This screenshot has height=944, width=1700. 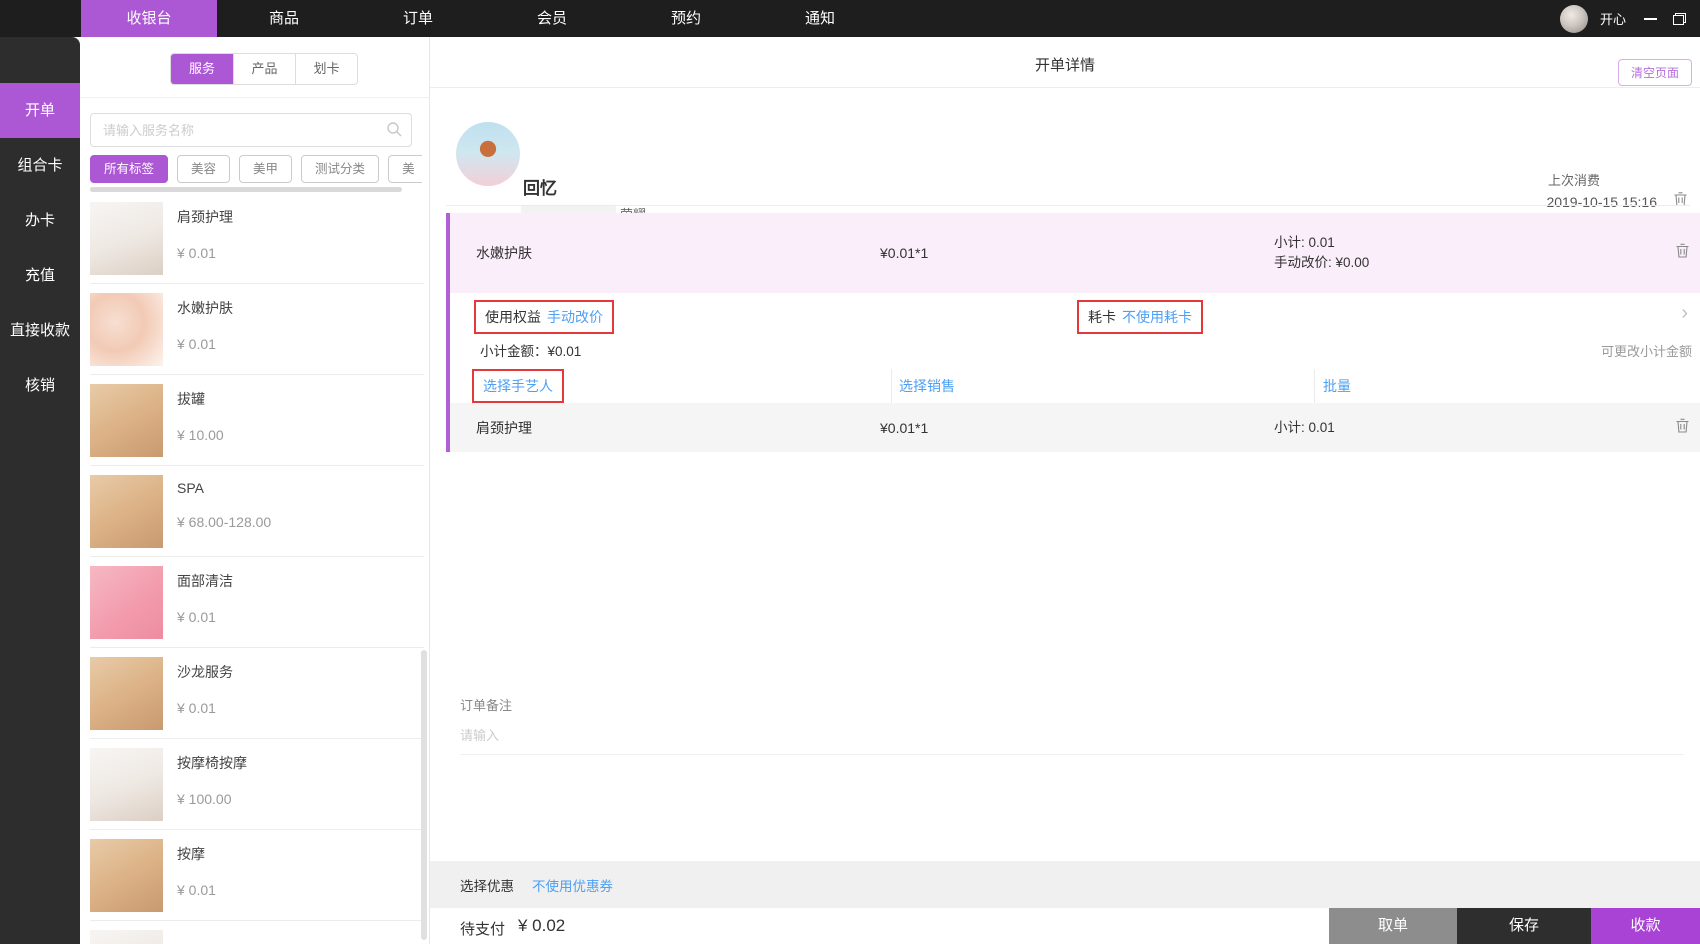 What do you see at coordinates (1072, 736) in the screenshot?
I see `order-remark-input` at bounding box center [1072, 736].